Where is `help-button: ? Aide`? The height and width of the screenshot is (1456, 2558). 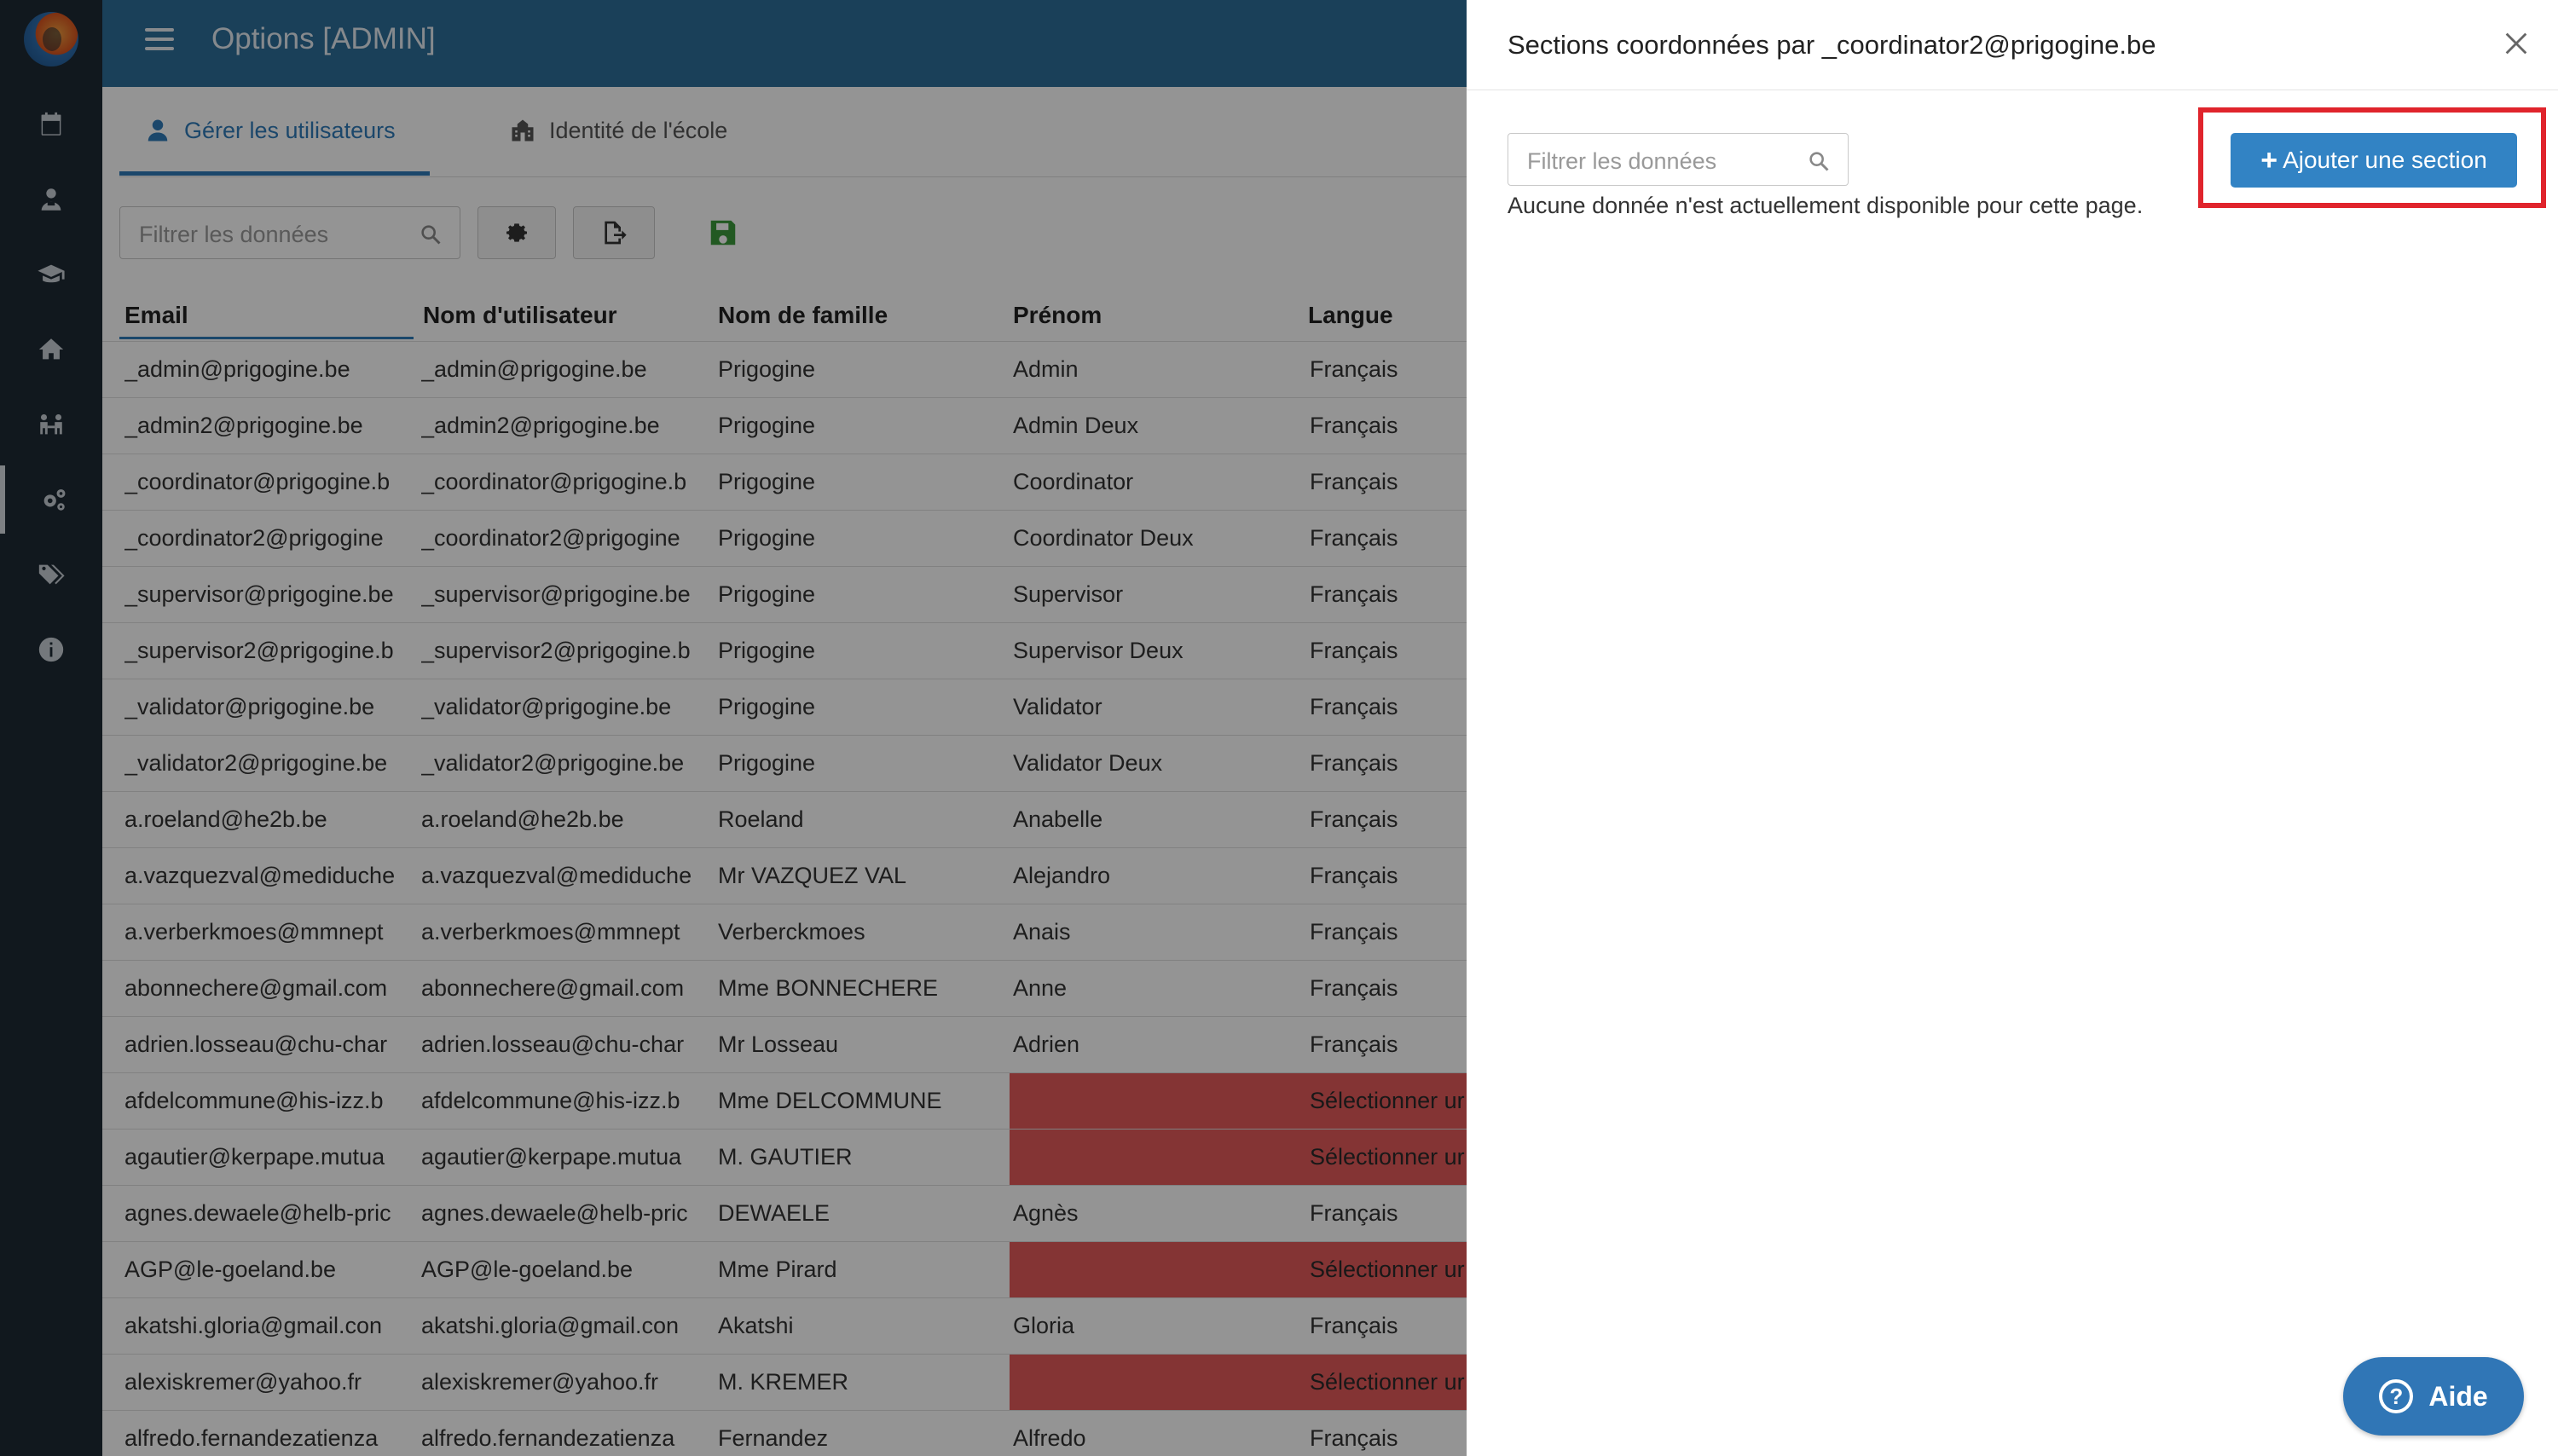
help-button: ? Aide is located at coordinates (2433, 1396).